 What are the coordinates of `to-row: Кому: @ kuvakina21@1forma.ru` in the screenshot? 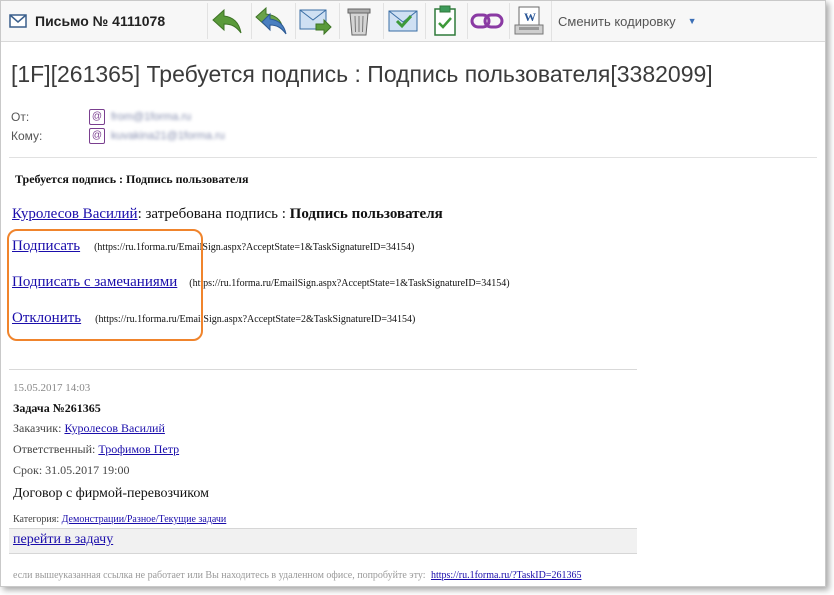 It's located at (118, 136).